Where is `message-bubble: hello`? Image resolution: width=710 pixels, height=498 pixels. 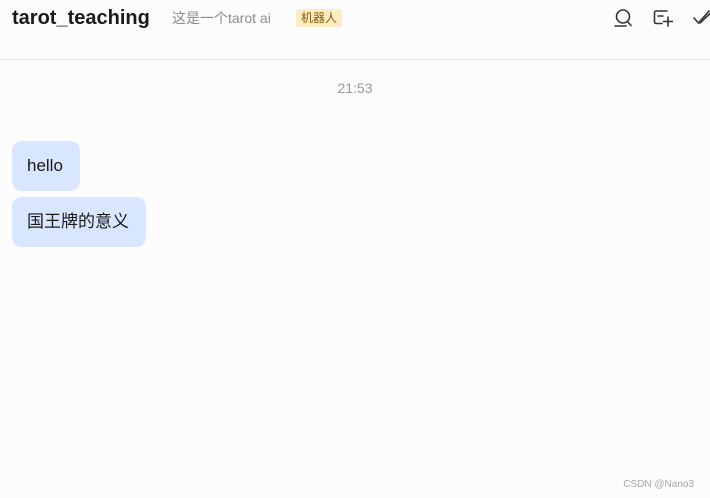
message-bubble: hello is located at coordinates (46, 166).